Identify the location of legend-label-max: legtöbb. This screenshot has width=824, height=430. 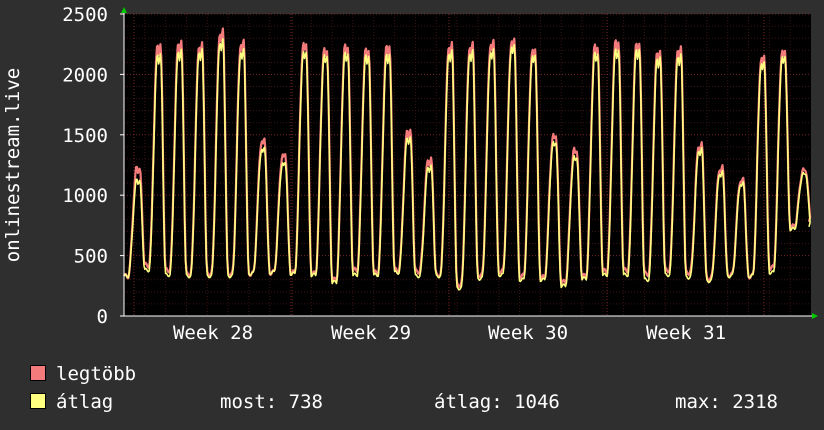
(96, 374).